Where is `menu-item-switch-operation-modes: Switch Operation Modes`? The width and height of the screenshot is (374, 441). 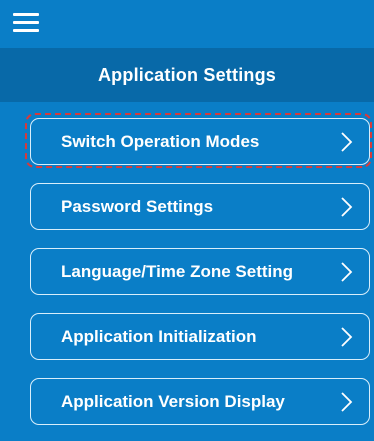 menu-item-switch-operation-modes: Switch Operation Modes is located at coordinates (200, 141).